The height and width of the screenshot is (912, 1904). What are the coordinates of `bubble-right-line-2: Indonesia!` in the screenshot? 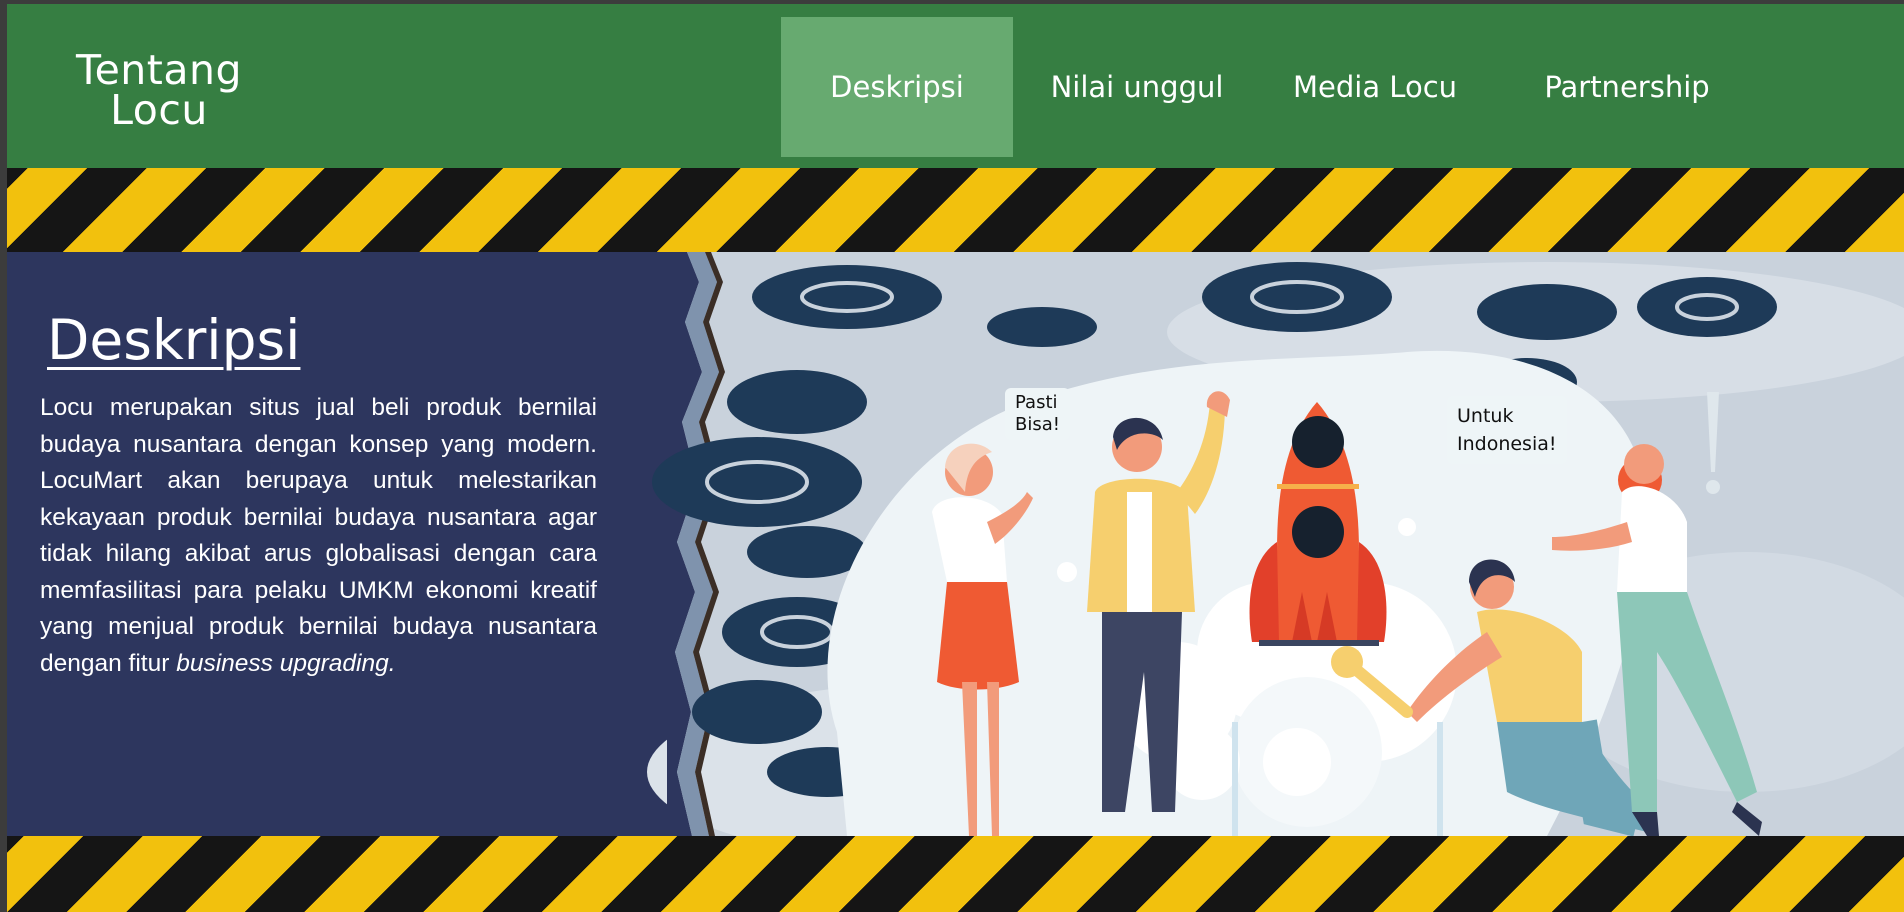 It's located at (1507, 444).